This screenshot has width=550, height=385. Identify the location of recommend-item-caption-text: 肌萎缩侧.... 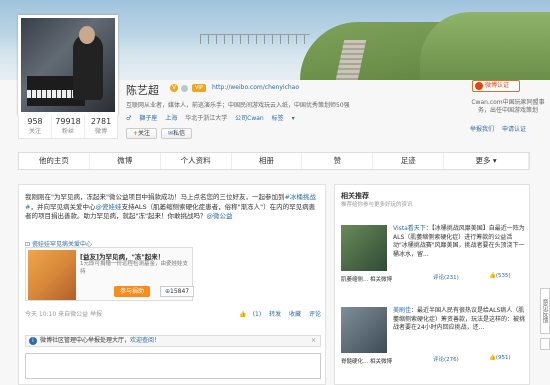
(354, 280).